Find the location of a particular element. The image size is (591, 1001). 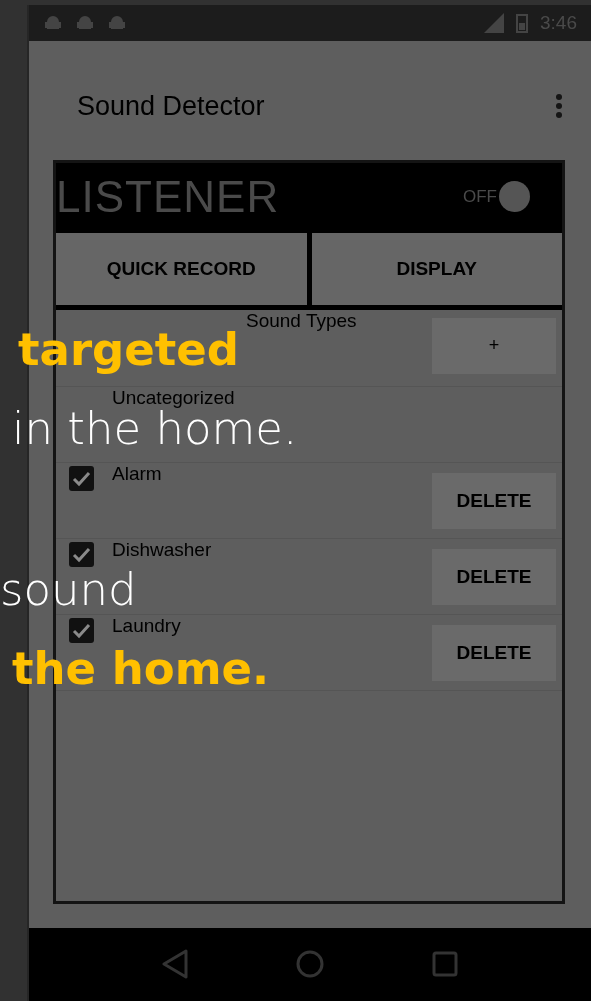

list-header: Sound Types is located at coordinates (301, 320).